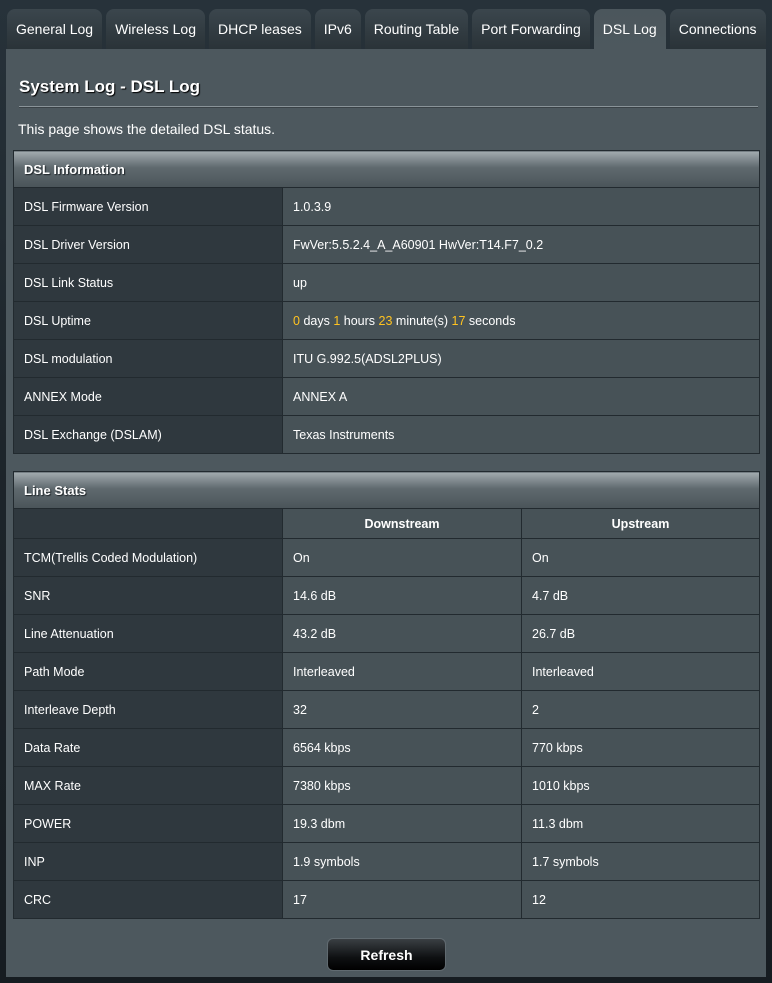  Describe the element at coordinates (110, 86) in the screenshot. I see `page-title: System Log - DSL Log` at that location.